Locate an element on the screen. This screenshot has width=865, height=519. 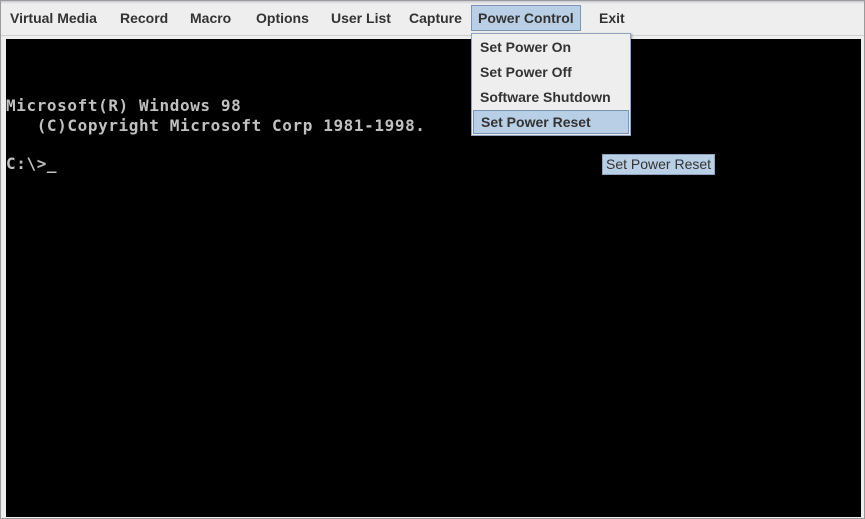
menu-exit: Exit is located at coordinates (612, 18).